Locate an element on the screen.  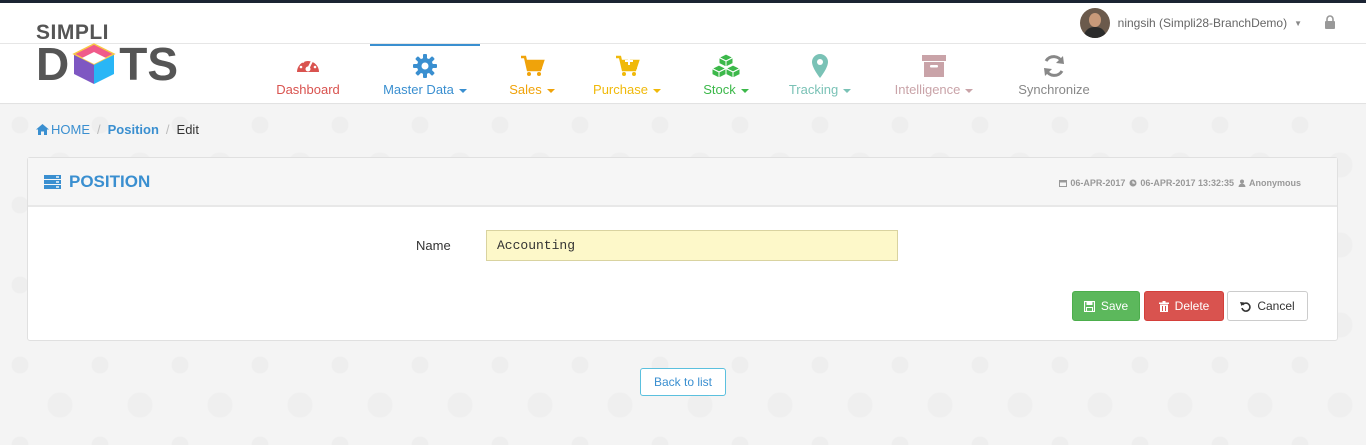
page-title: POSITION is located at coordinates (97, 182).